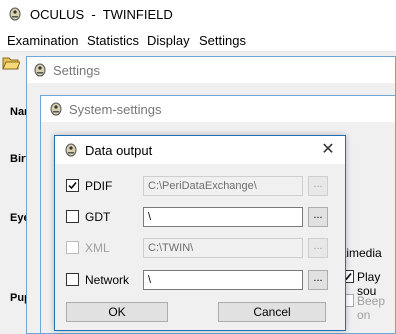 The width and height of the screenshot is (396, 334). What do you see at coordinates (218, 109) in the screenshot?
I see `system-settings-titlebar: System-settings` at bounding box center [218, 109].